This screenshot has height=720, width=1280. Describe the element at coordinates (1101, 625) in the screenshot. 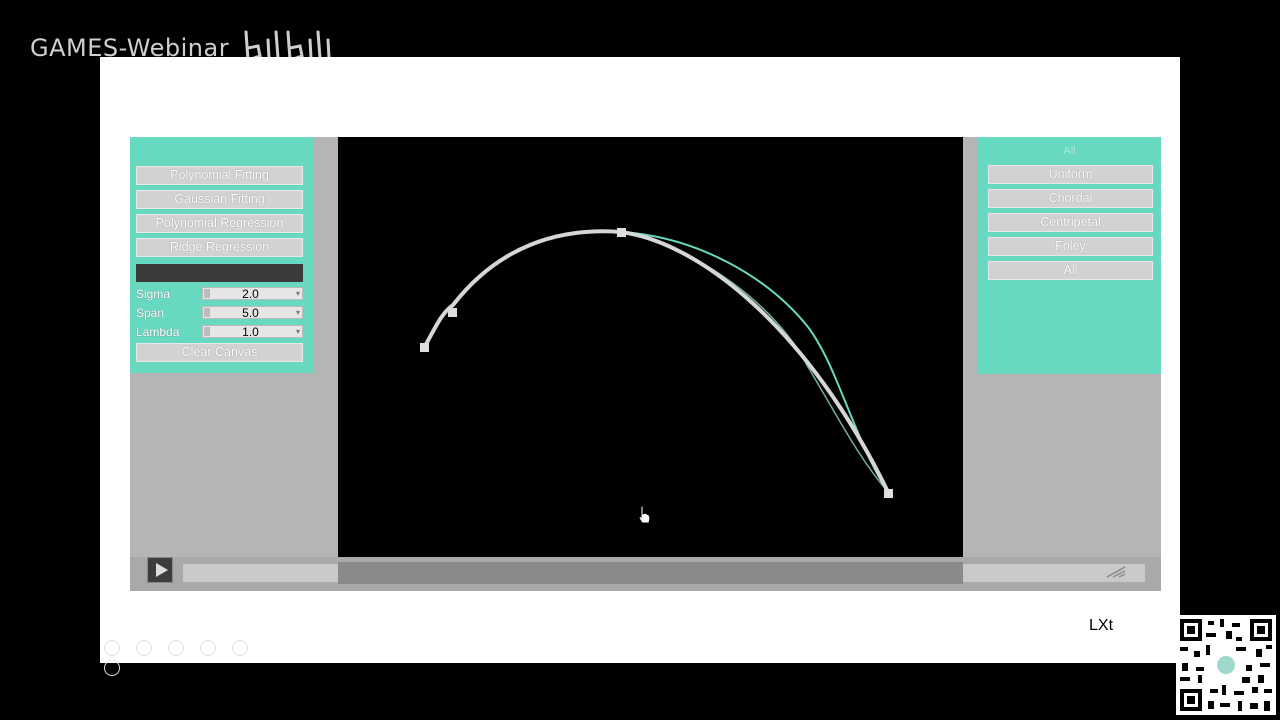

I see `author-text: LXt` at that location.